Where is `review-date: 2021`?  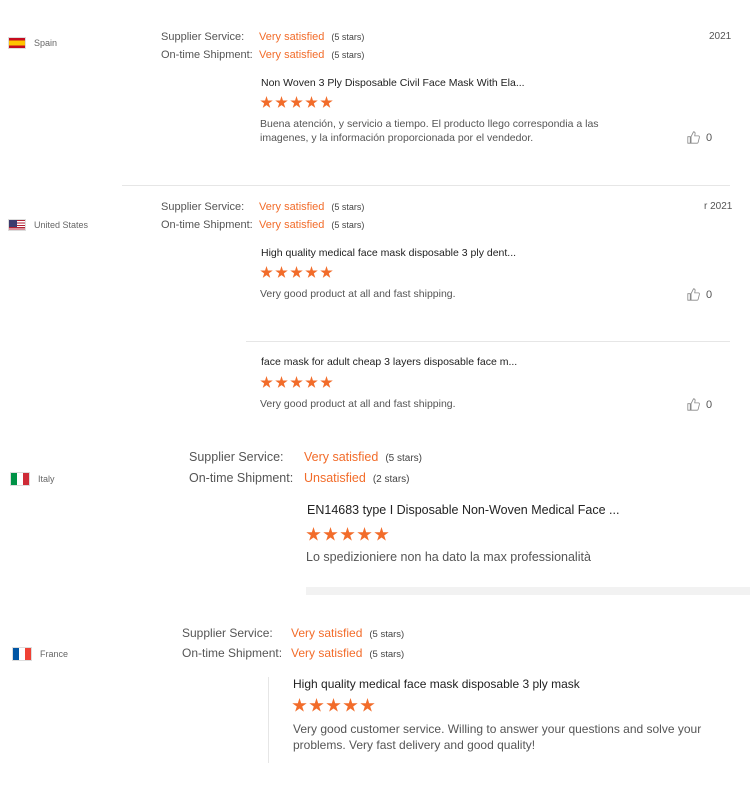 review-date: 2021 is located at coordinates (720, 36).